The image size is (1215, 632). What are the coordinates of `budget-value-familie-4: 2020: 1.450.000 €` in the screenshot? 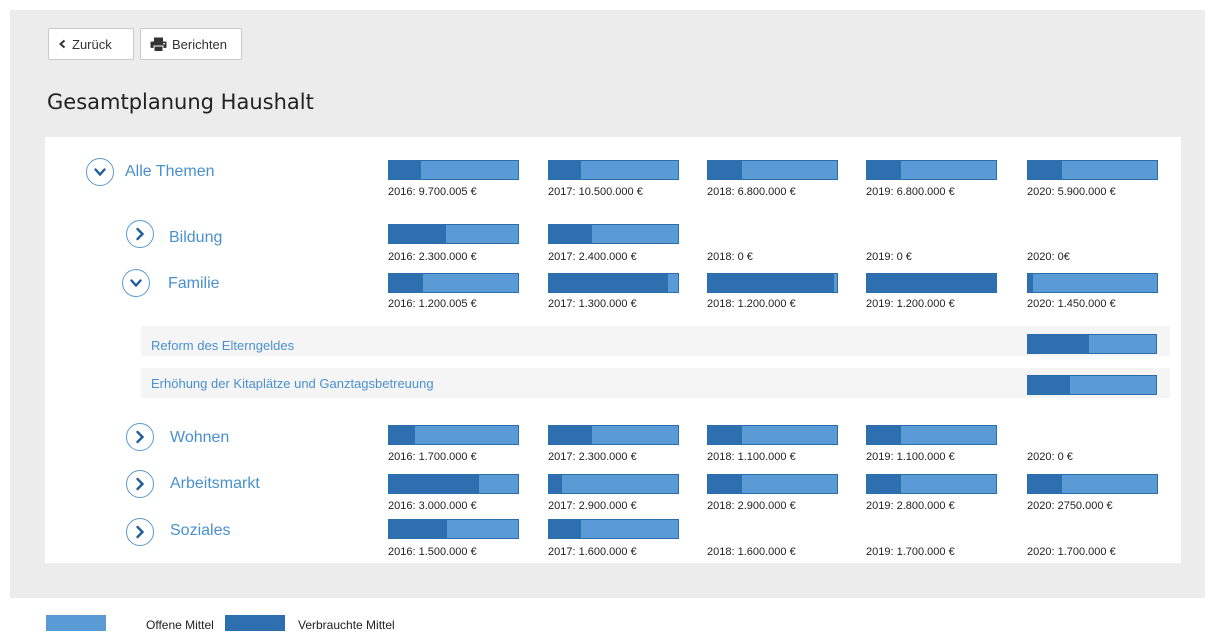 It's located at (1071, 304).